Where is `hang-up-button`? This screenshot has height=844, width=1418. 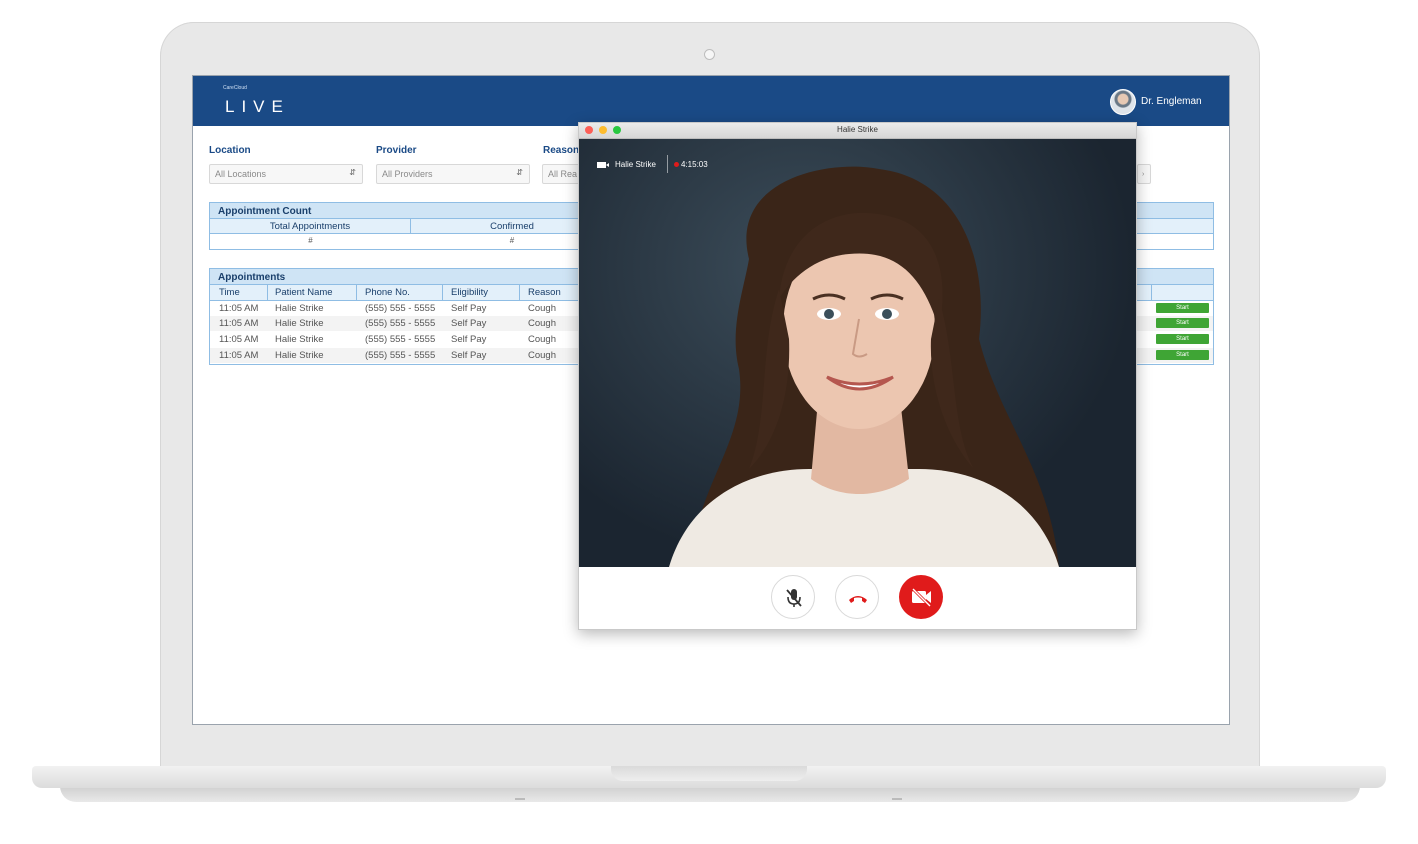 hang-up-button is located at coordinates (857, 597).